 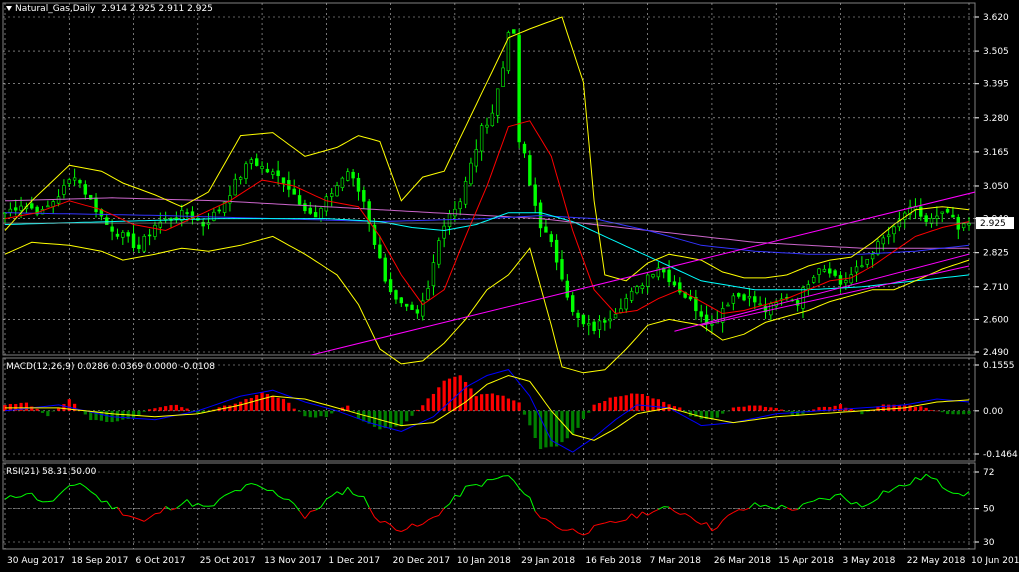 I want to click on x-tick-label: 7 Mar 2018, so click(x=676, y=561).